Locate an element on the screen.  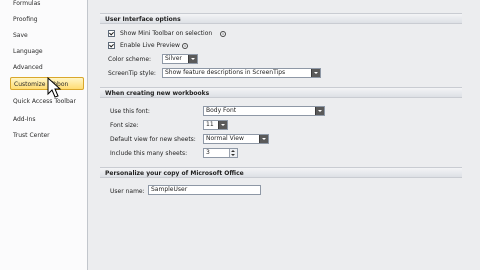
font-size-value: 11 is located at coordinates (210, 124).